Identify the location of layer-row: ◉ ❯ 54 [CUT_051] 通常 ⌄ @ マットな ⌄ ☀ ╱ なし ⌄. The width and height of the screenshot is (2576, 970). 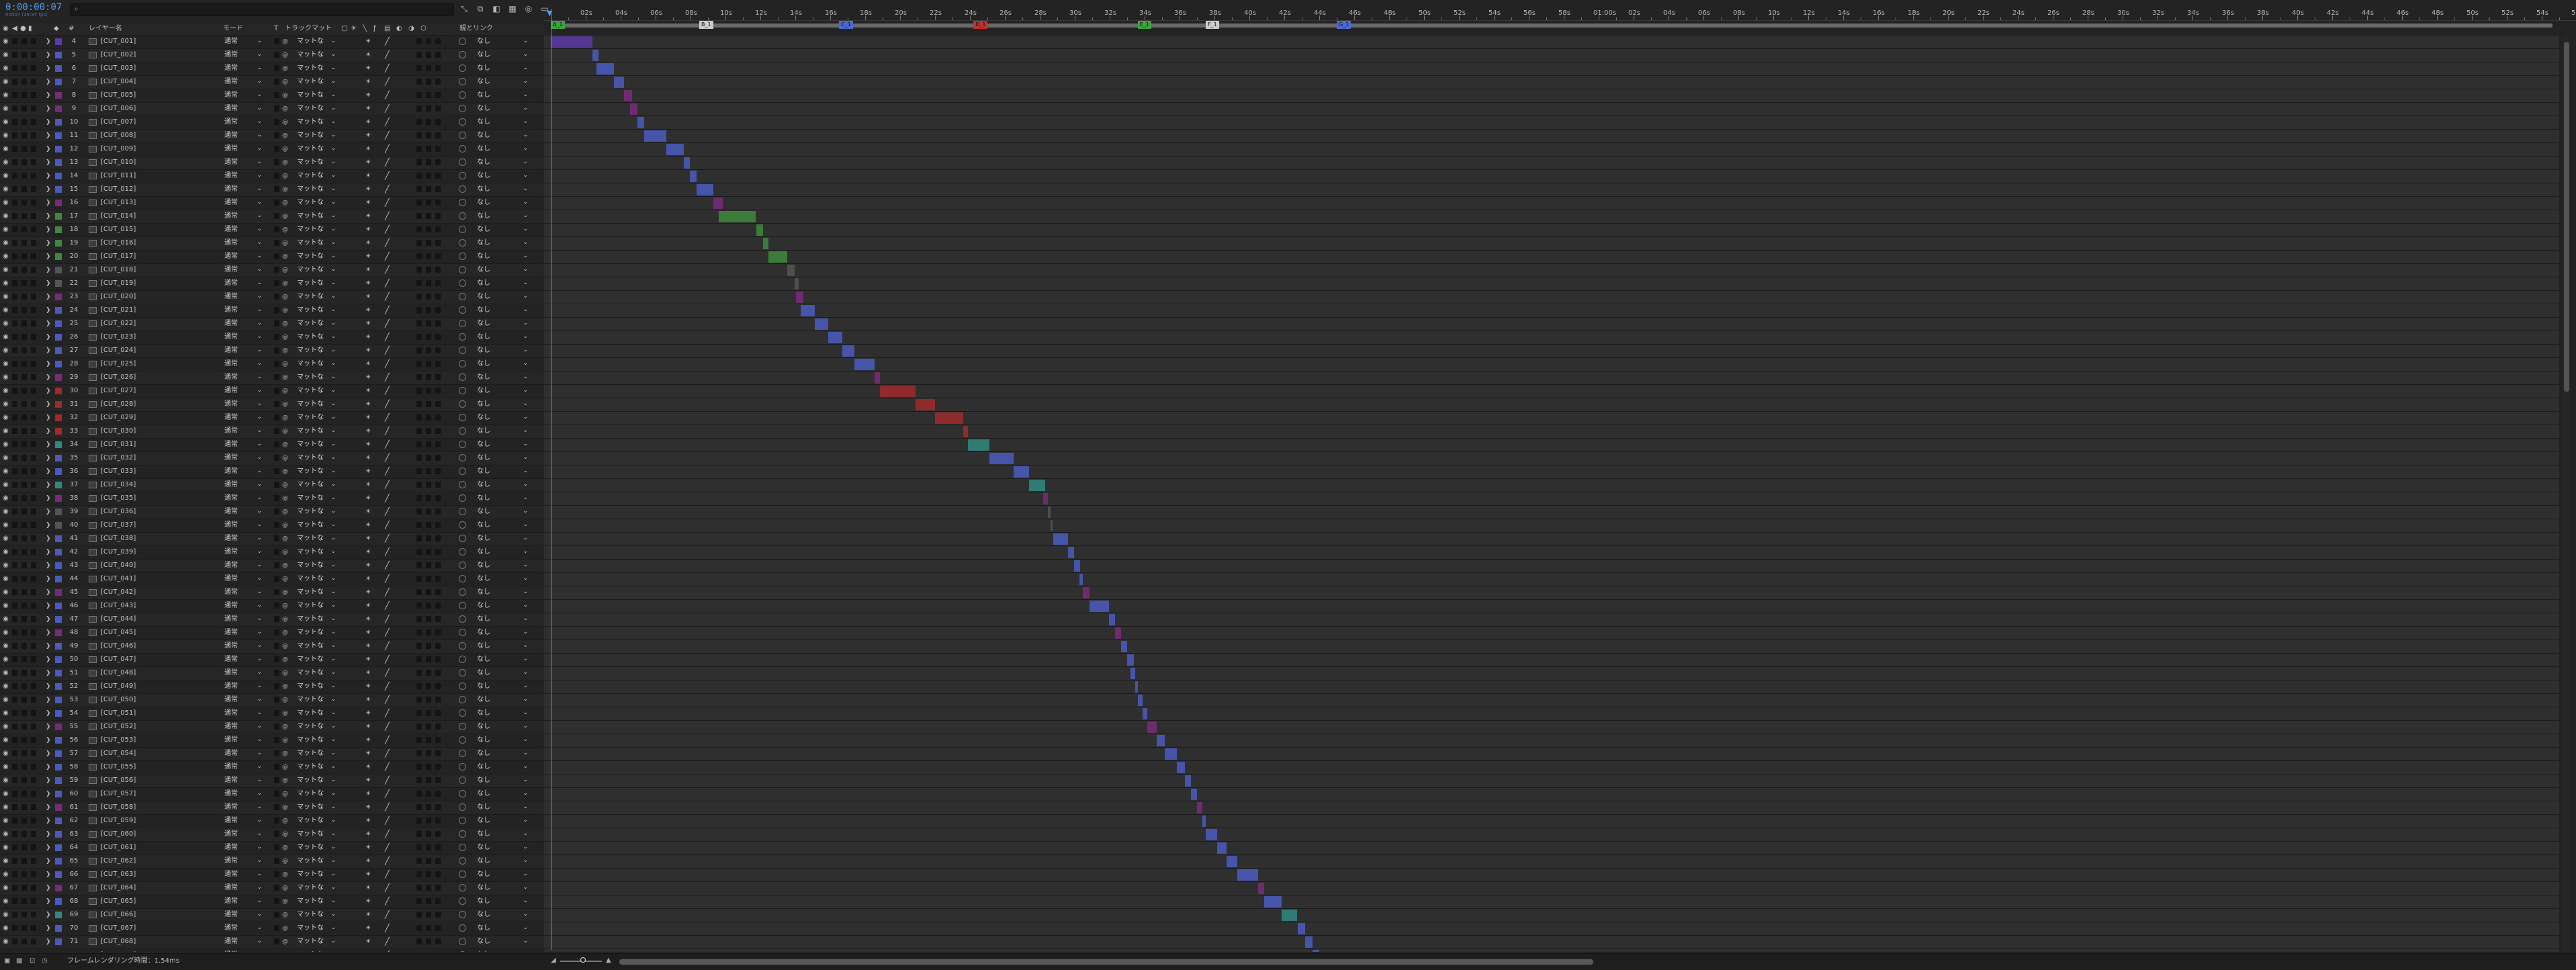
(272, 714).